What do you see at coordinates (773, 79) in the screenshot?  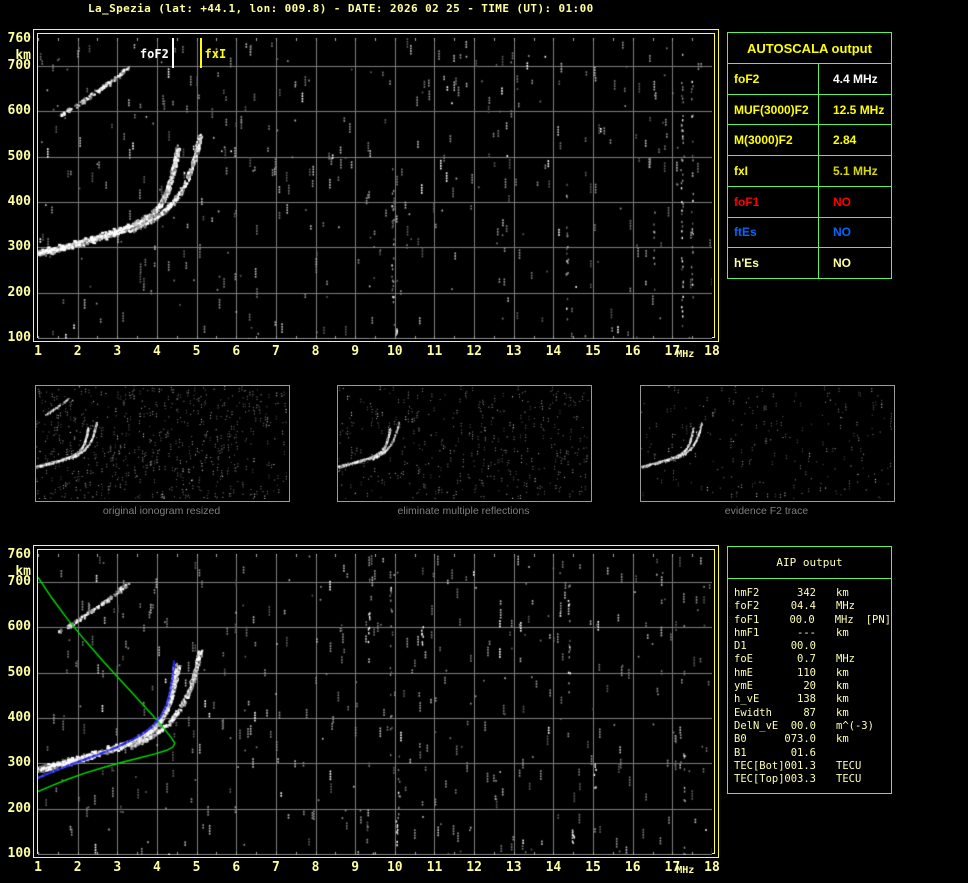 I see `autoscala-label-cell: foF2` at bounding box center [773, 79].